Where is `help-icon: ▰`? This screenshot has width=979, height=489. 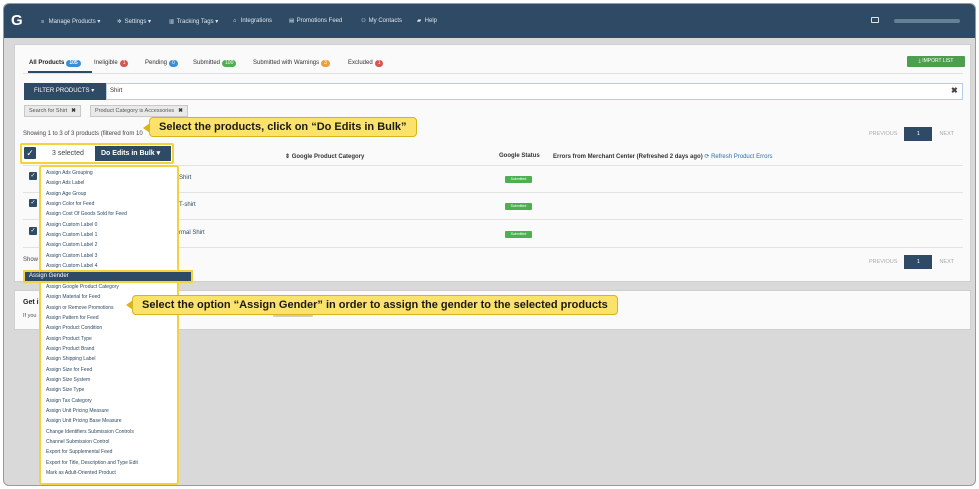
help-icon: ▰ is located at coordinates (419, 21).